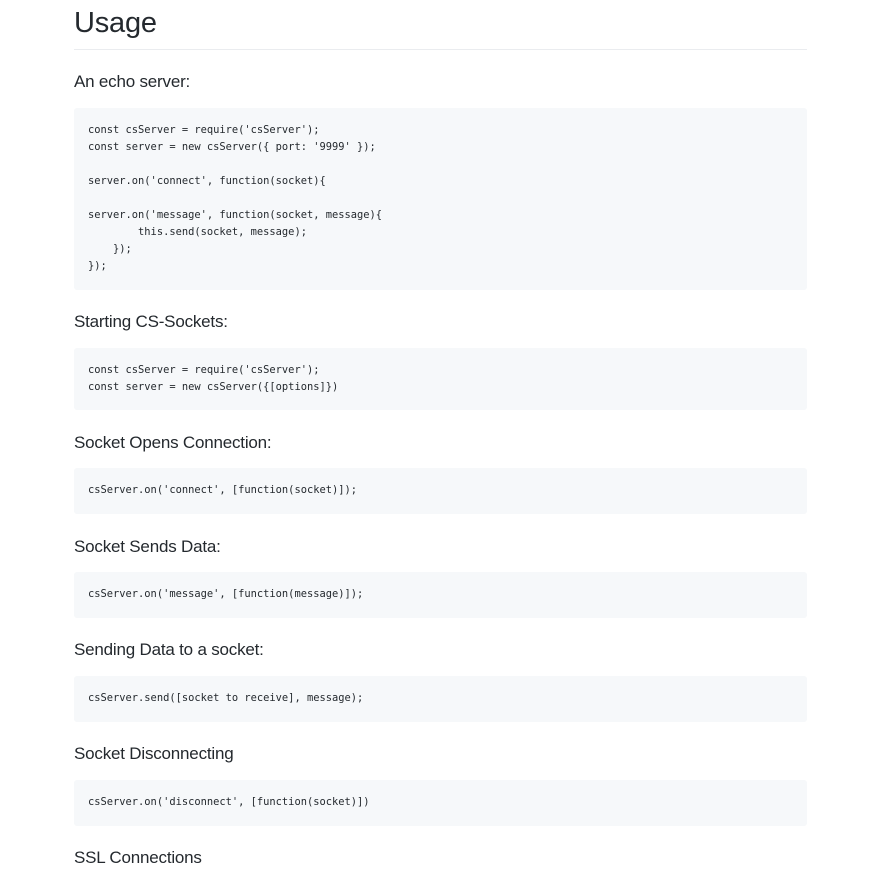  What do you see at coordinates (154, 753) in the screenshot?
I see `section-heading: Socket Disconnecting` at bounding box center [154, 753].